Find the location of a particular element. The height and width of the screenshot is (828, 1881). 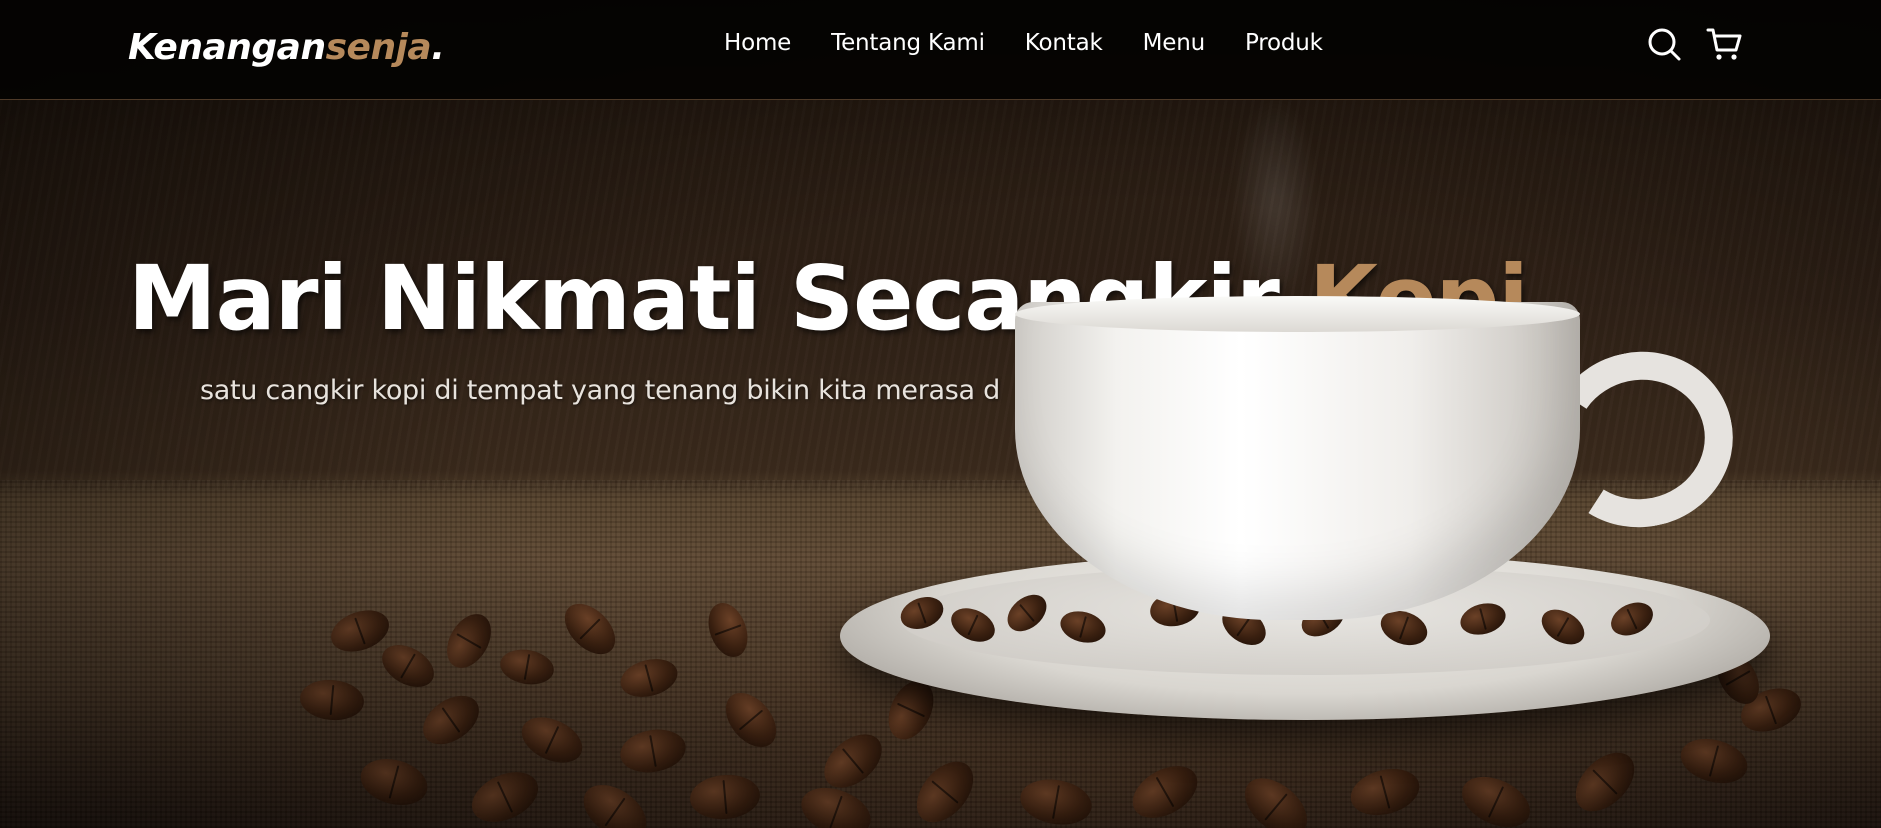

brand-name-accent: senja is located at coordinates (378, 47).